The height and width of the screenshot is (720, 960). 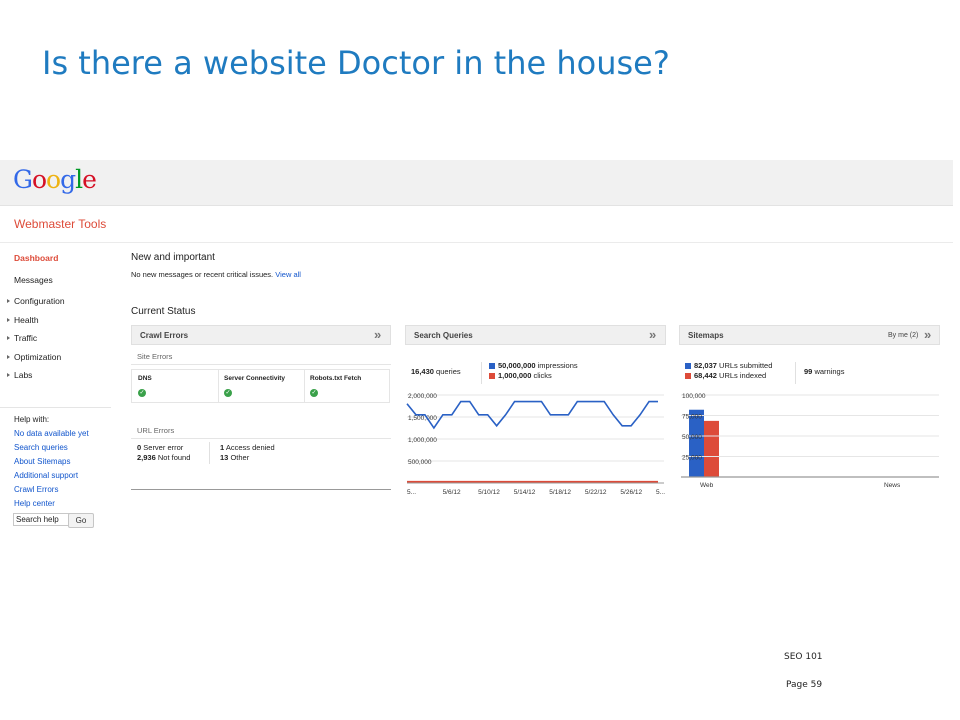 I want to click on search-queries-title: Search Queries, so click(x=443, y=335).